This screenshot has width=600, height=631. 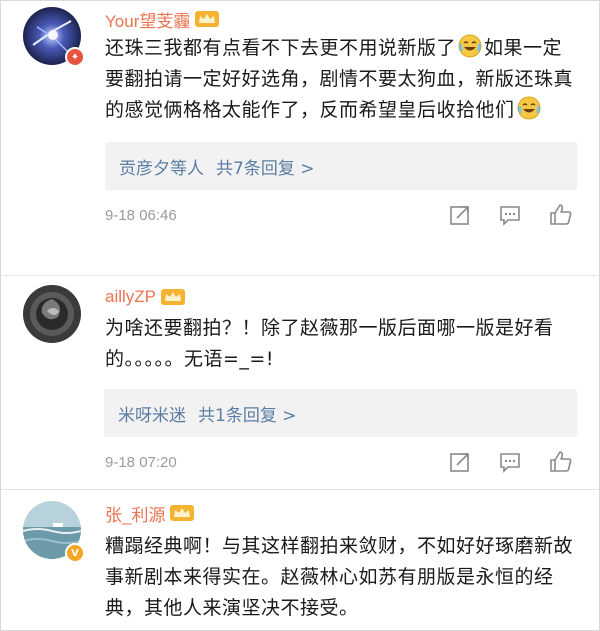 I want to click on comment-meta: 9-18 07:20, so click(x=341, y=462).